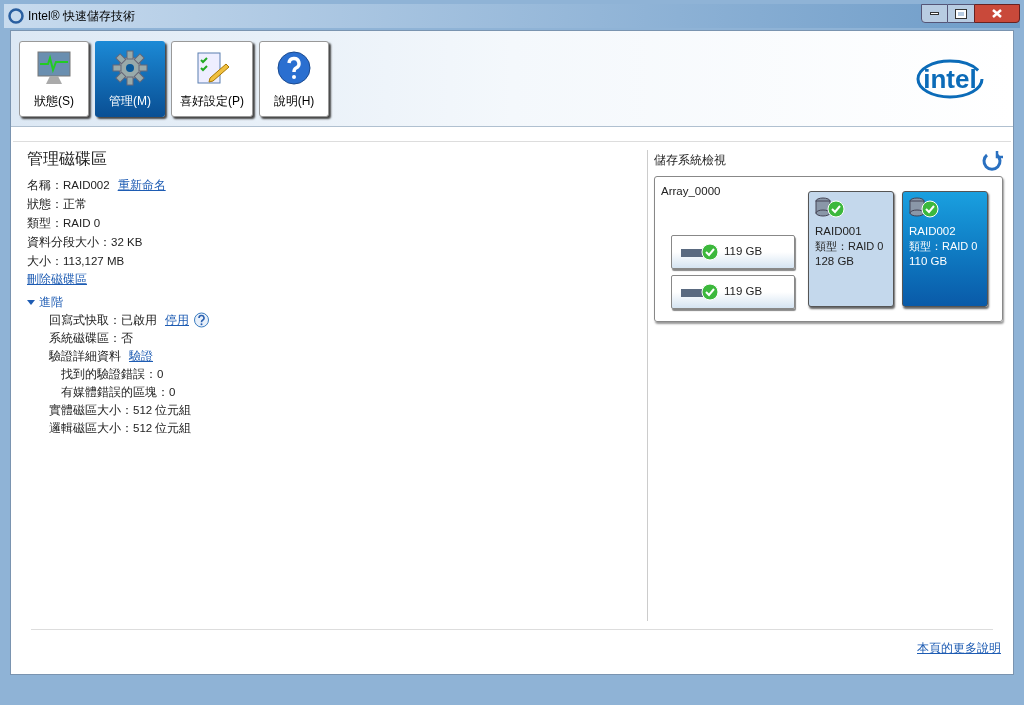  I want to click on volume-size: 128 GB, so click(835, 261).